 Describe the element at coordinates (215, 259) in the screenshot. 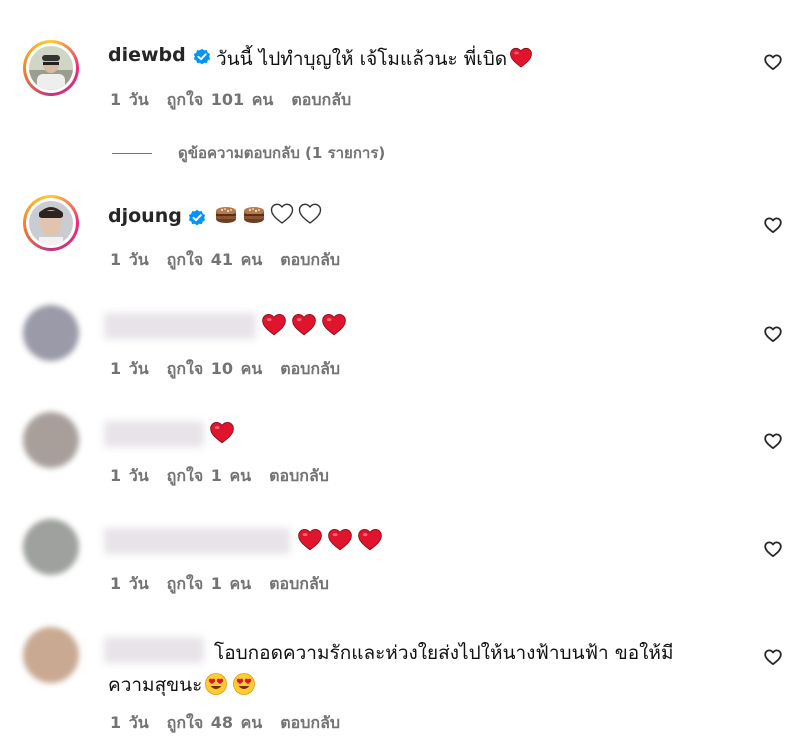

I see `comment-likes: ถูกใจ 41 คน` at that location.